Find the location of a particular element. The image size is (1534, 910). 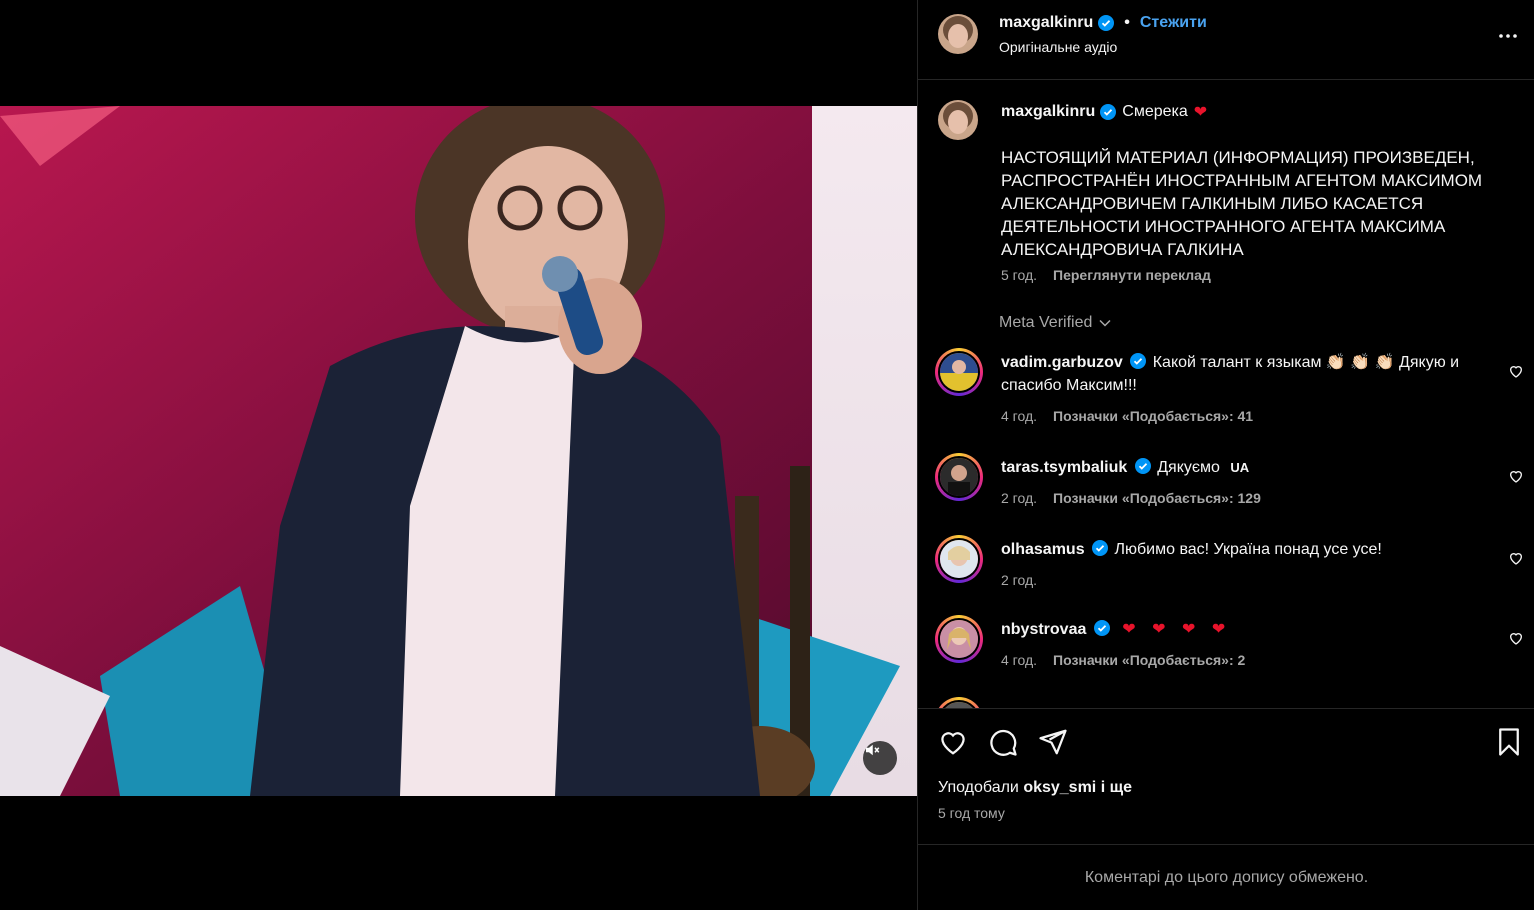

comment-meta: 2 год. Позначки «Подобається»: 129 is located at coordinates (1131, 498).